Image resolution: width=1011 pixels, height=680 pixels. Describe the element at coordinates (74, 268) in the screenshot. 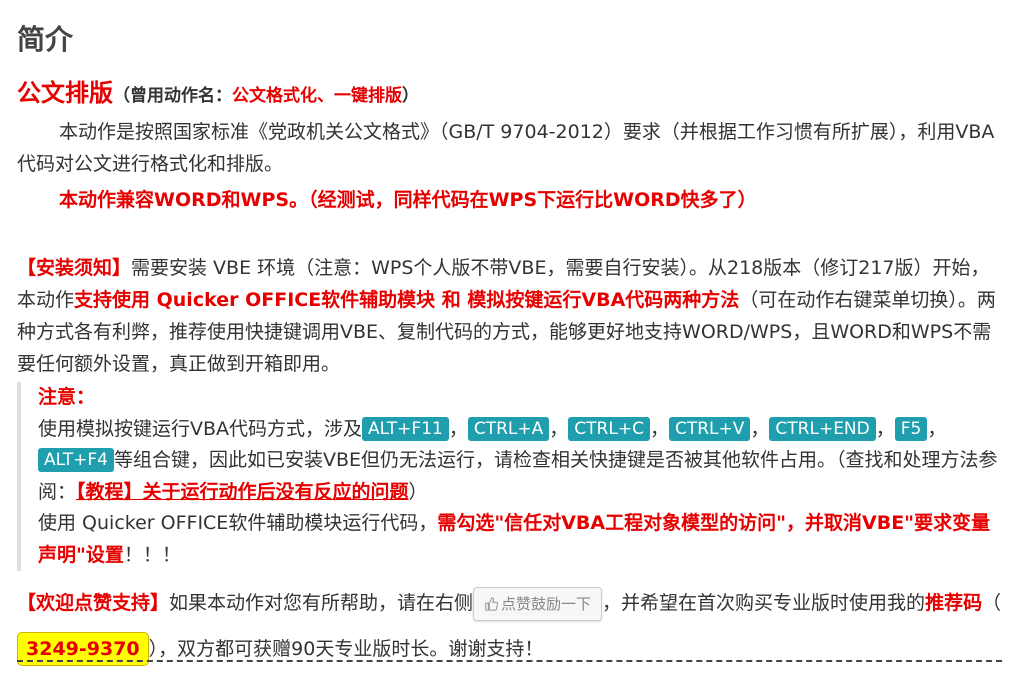

I see `install-label: 【安装须知】` at that location.